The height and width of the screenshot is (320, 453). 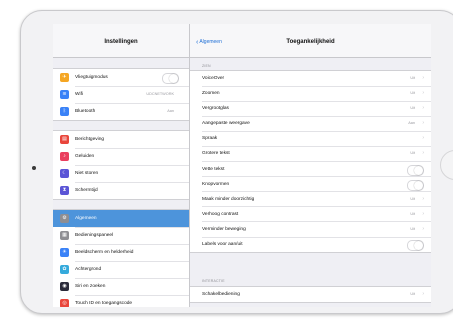 What do you see at coordinates (310, 109) in the screenshot?
I see `setting-row-vergrootglas: Vergrootglas Uit ›` at bounding box center [310, 109].